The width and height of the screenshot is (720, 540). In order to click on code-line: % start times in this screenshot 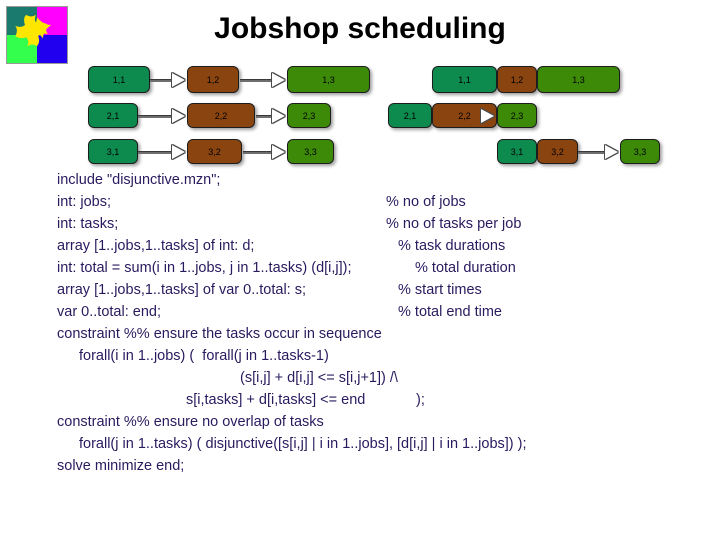, I will do `click(440, 290)`.